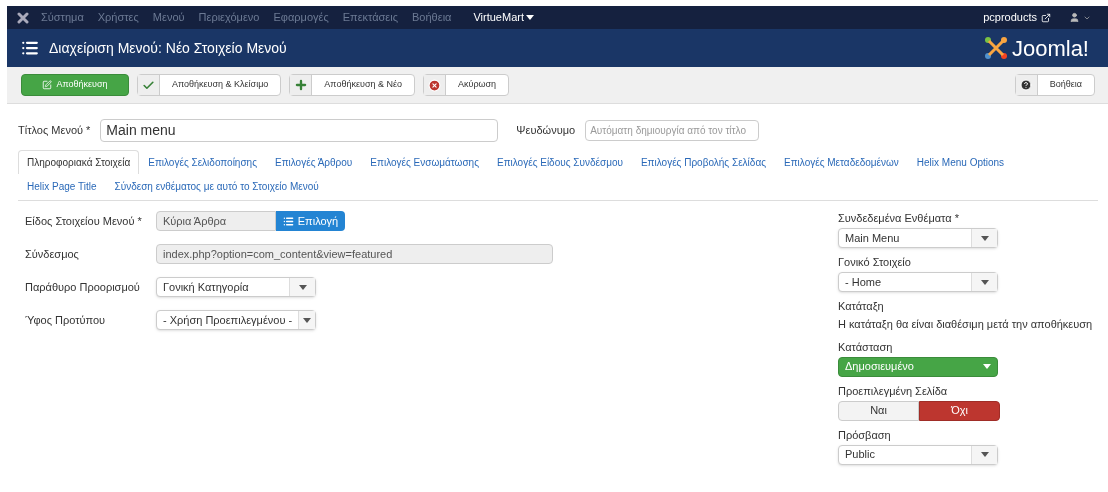 The image size is (1108, 492). I want to click on field-label: Είδος Στοιχείου Μενού *, so click(84, 221).